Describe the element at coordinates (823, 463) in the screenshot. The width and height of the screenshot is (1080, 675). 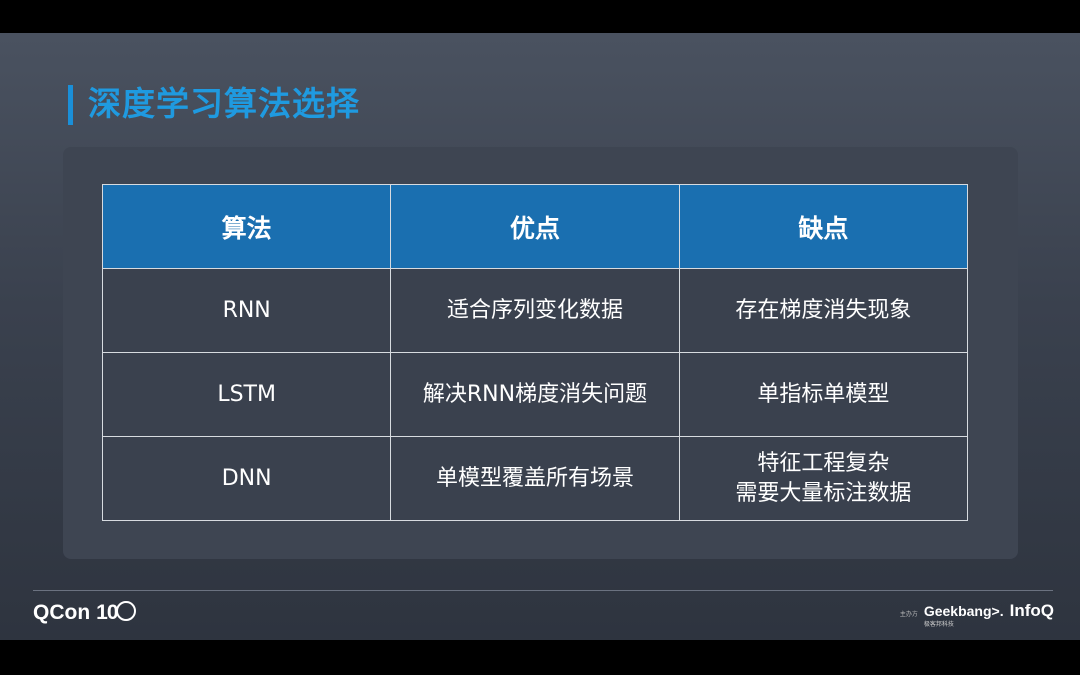
I see `cons-line: 特征工程复杂` at that location.